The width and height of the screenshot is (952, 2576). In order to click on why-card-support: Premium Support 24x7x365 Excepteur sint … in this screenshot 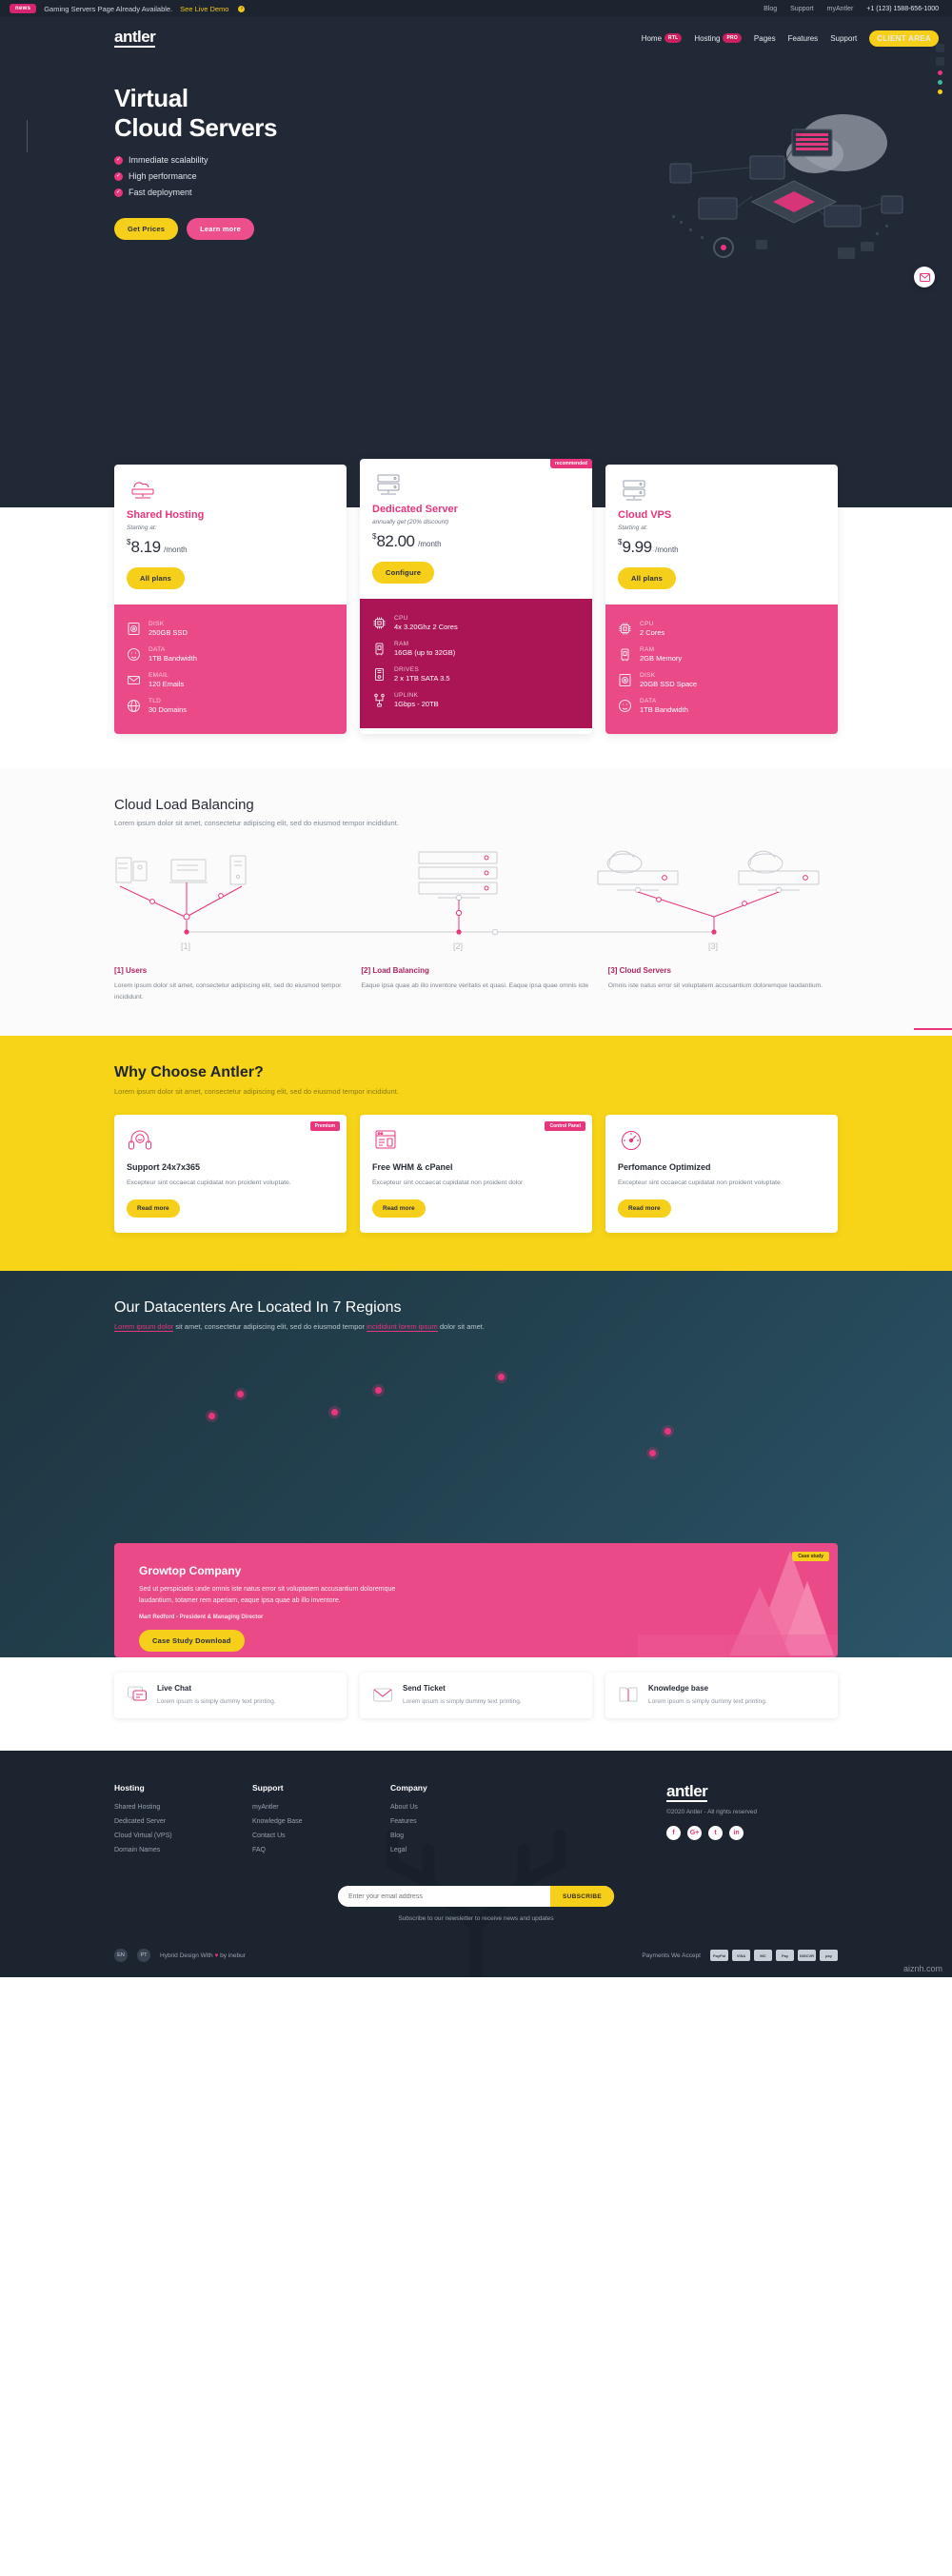, I will do `click(230, 1174)`.